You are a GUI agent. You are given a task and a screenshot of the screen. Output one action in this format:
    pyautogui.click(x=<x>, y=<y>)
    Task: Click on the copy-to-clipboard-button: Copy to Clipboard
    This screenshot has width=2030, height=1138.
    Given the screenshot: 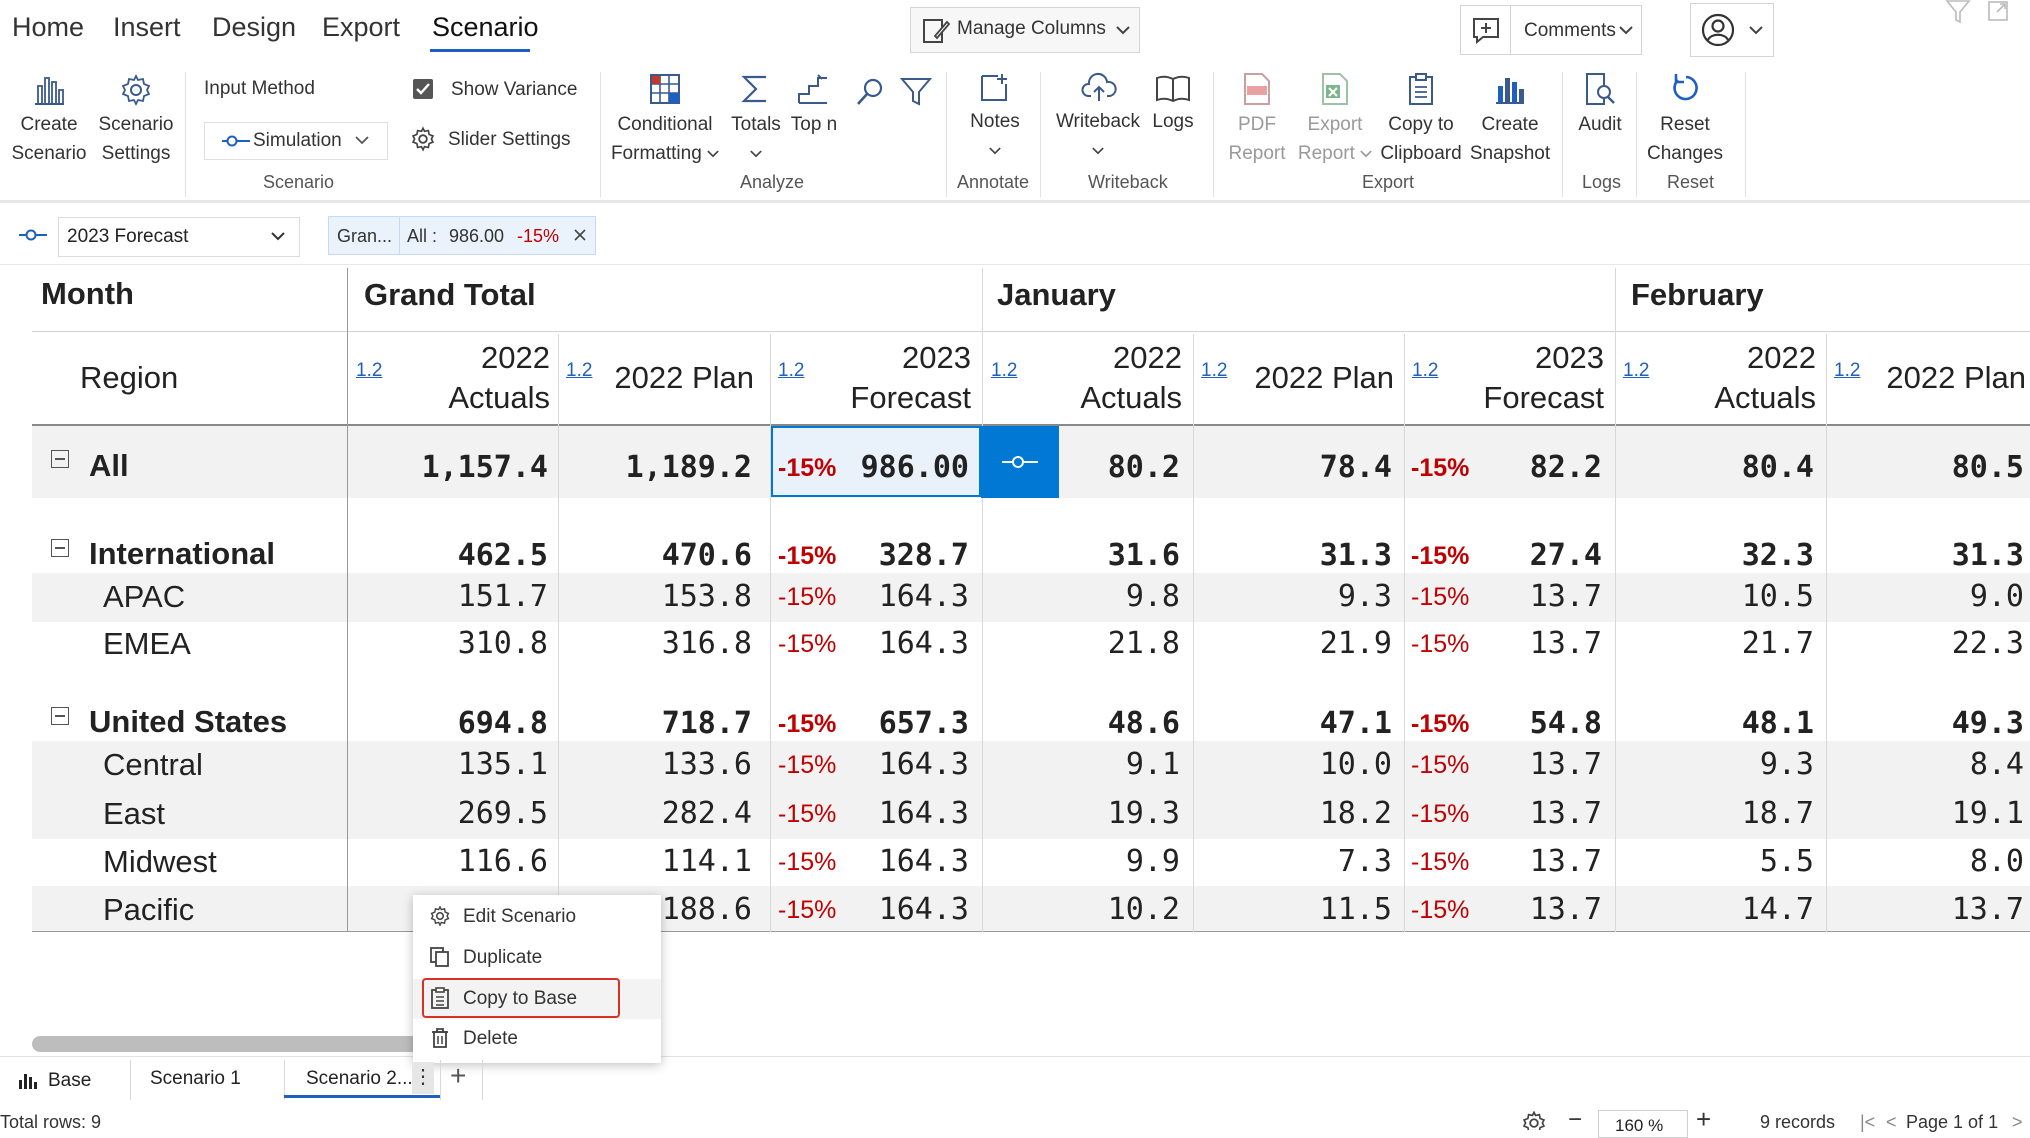 What is the action you would take?
    pyautogui.click(x=1421, y=120)
    